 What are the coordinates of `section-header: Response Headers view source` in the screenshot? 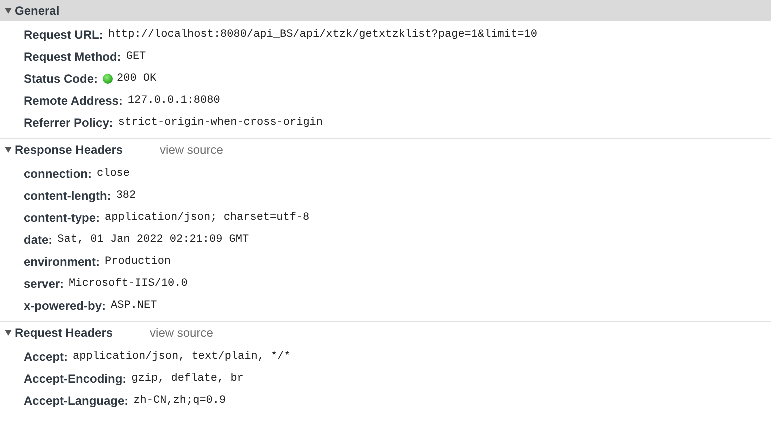 It's located at (385, 149).